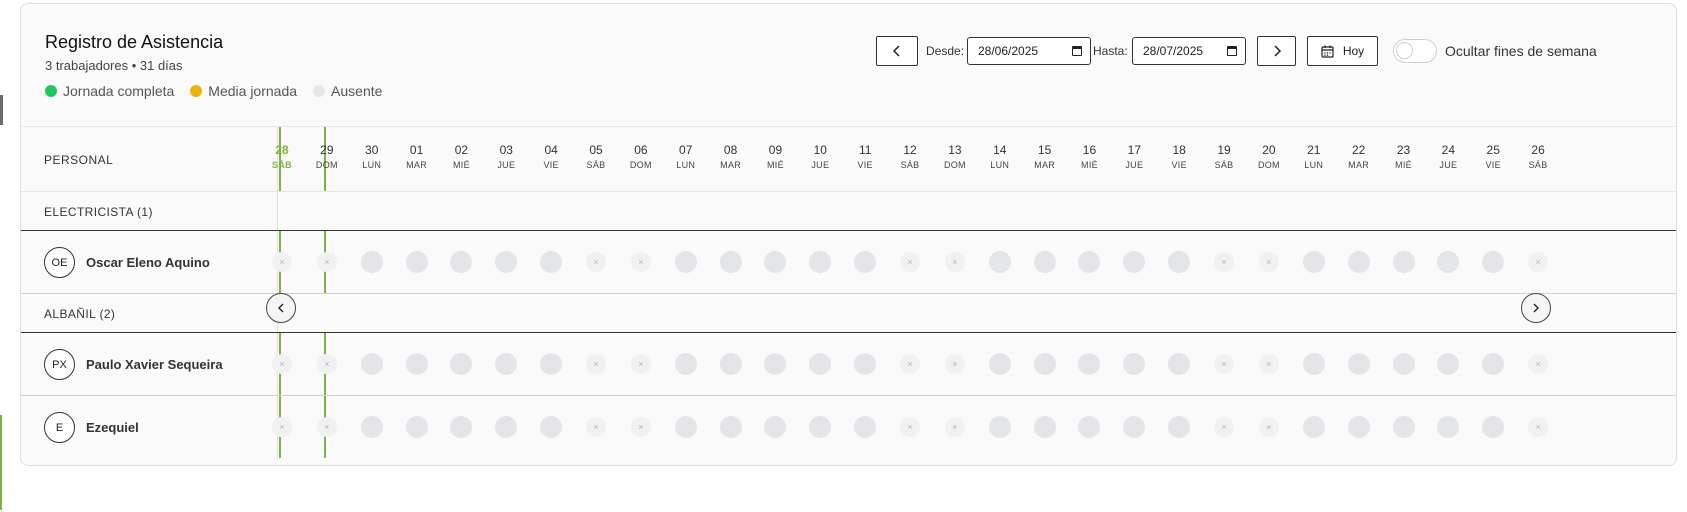 This screenshot has height=512, width=1687. I want to click on prev-range-button, so click(897, 51).